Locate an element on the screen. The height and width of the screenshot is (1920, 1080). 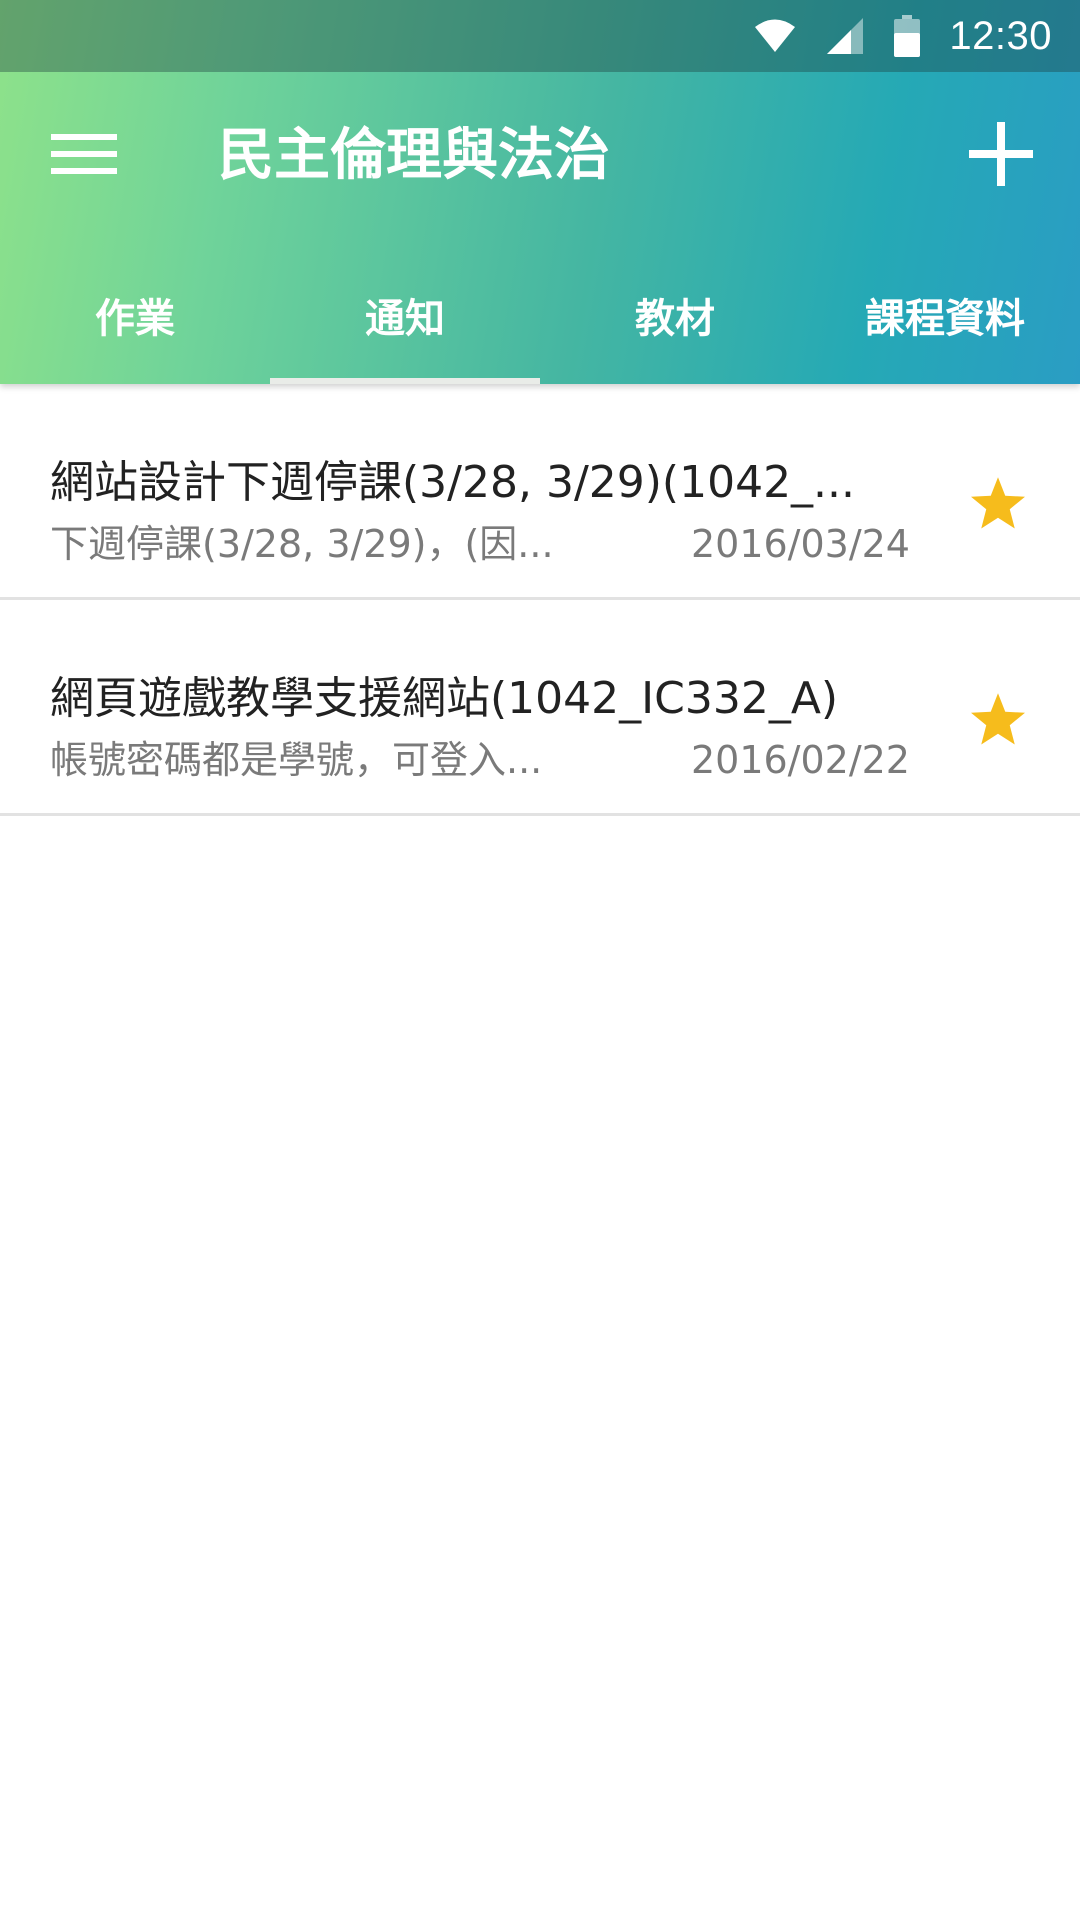
status-time: 12:30 is located at coordinates (1000, 36).